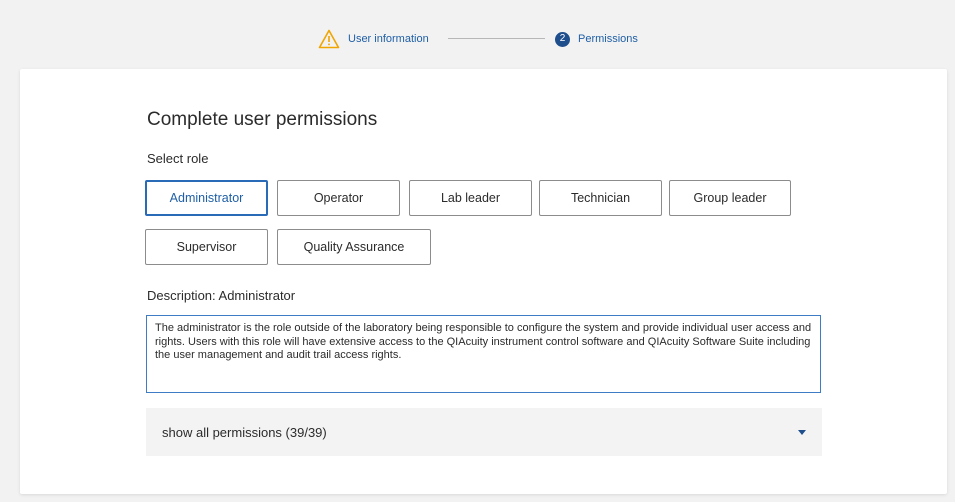  Describe the element at coordinates (496, 38) in the screenshot. I see `step-connector` at that location.